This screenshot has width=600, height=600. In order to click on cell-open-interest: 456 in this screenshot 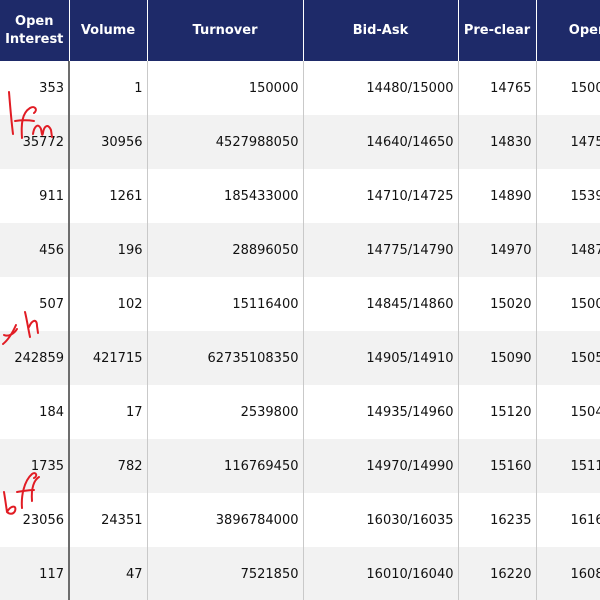, I will do `click(35, 250)`.